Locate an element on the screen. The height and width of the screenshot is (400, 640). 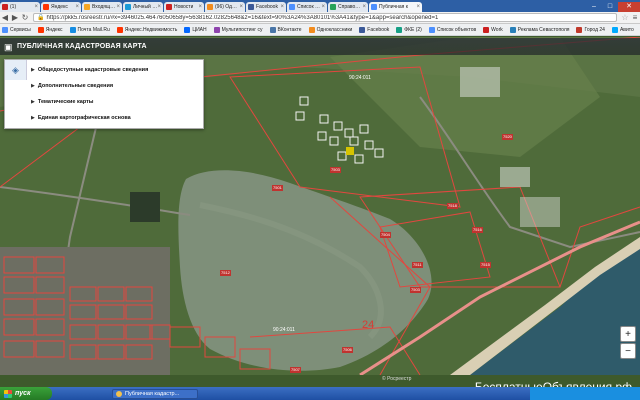
panel-item-additional: ▶ Дополнительные сведения is located at coordinates (72, 86).